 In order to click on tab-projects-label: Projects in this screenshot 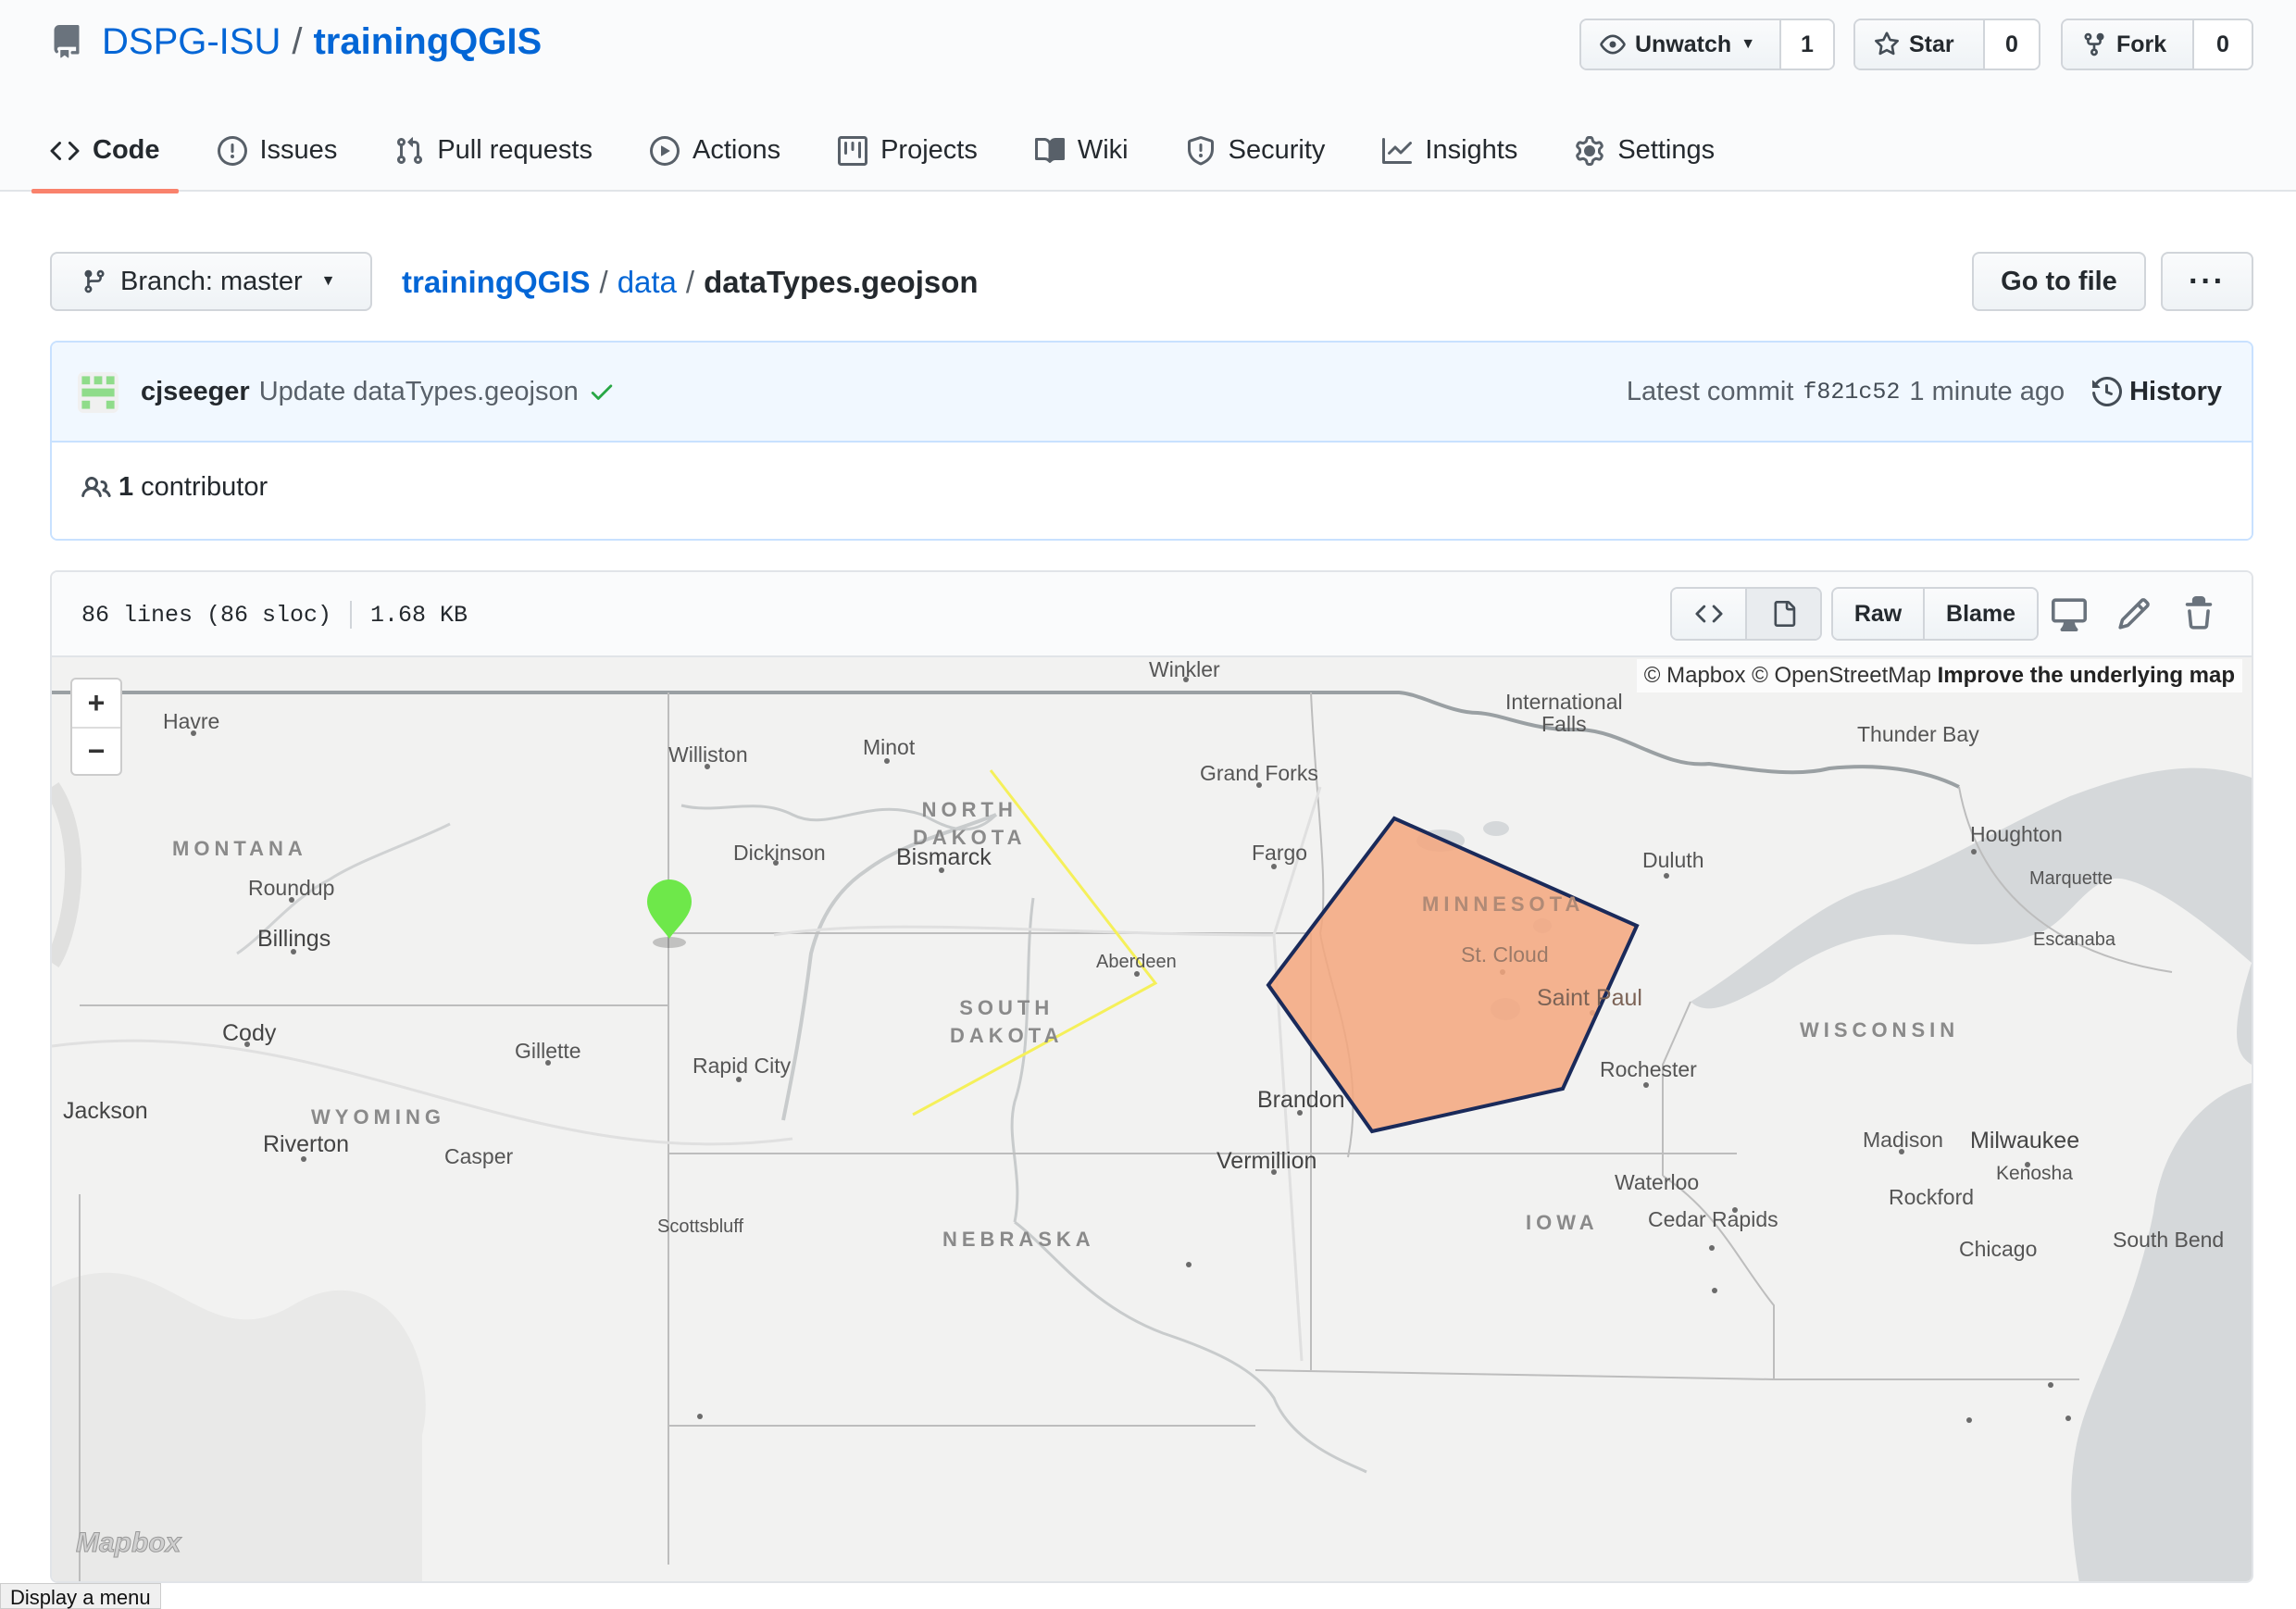, I will do `click(929, 150)`.